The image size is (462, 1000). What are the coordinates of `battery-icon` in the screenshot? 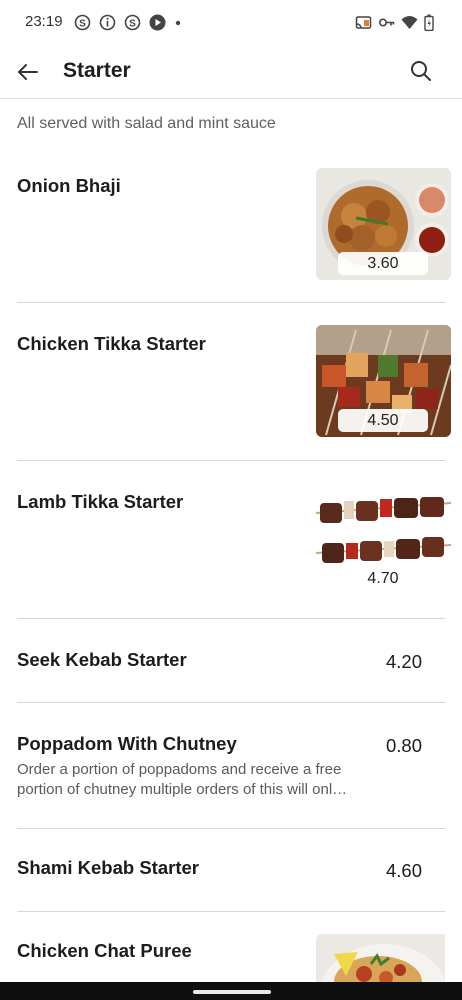 It's located at (429, 22).